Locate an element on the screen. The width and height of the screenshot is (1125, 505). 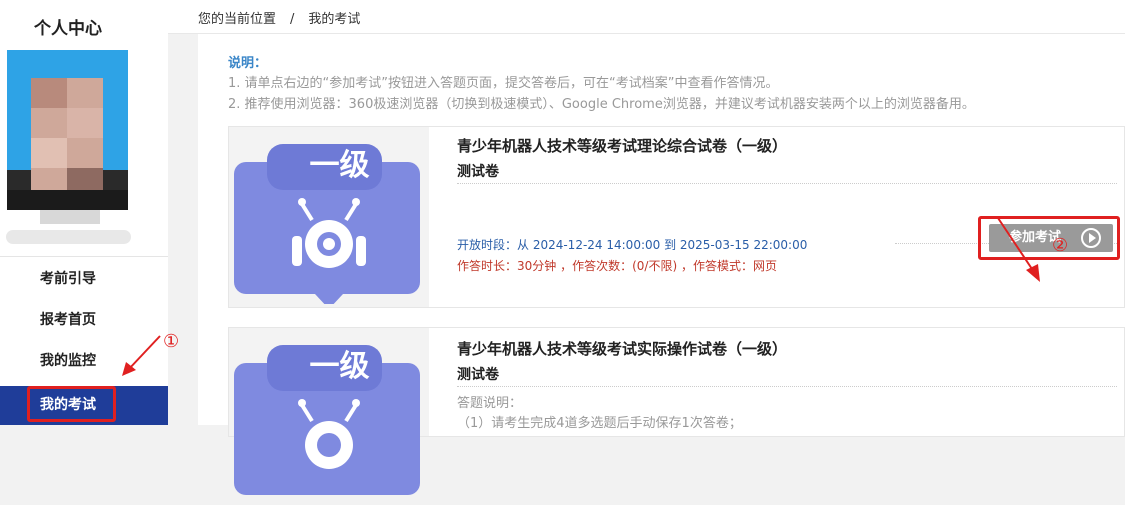
exam-title: 青少年机器人技术等级考试理论综合试卷（一级） is located at coordinates (622, 145).